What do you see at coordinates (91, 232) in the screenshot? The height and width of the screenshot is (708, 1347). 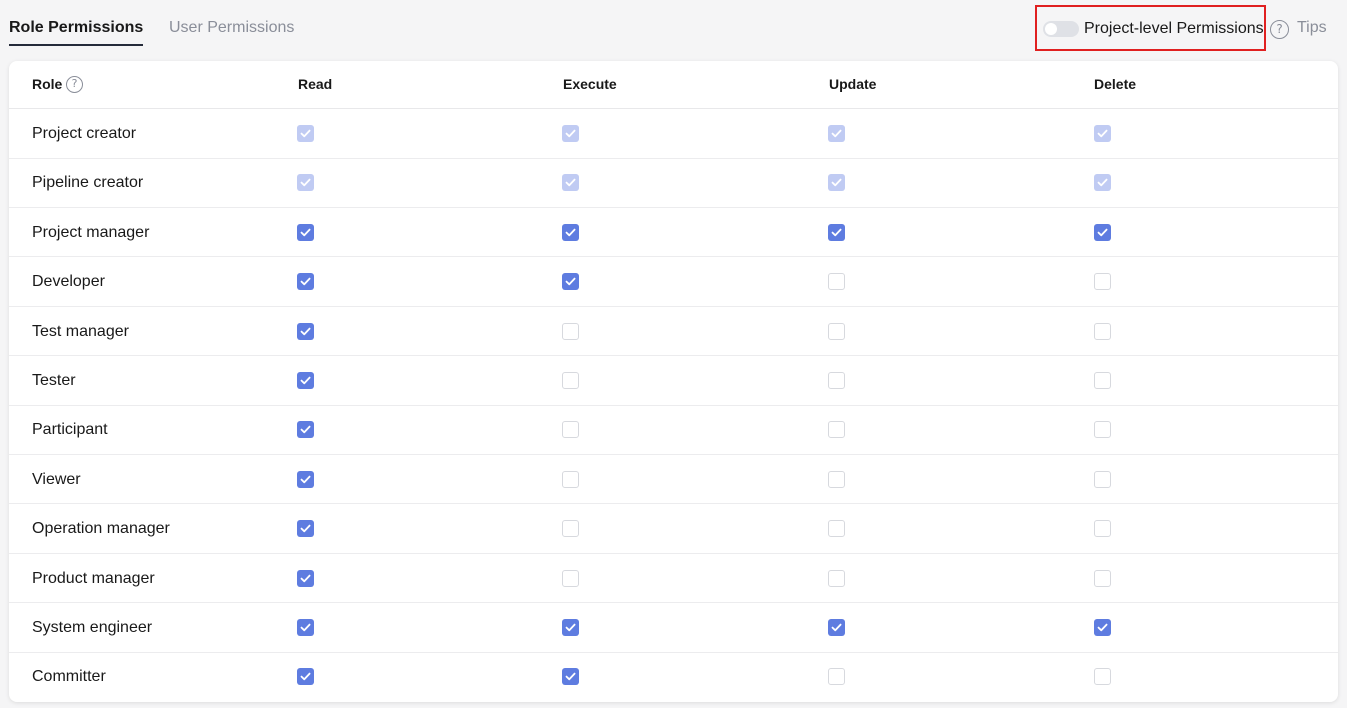 I see `role-name: Project manager` at bounding box center [91, 232].